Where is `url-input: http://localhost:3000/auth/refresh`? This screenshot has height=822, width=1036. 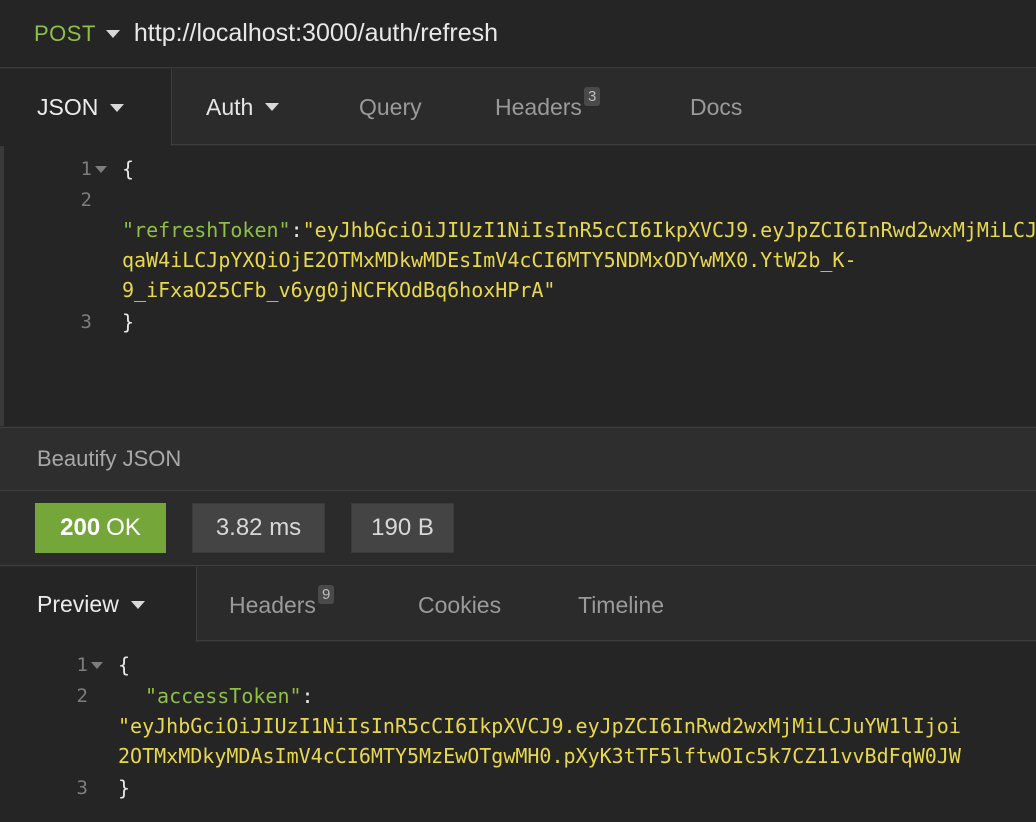 url-input: http://localhost:3000/auth/refresh is located at coordinates (316, 33).